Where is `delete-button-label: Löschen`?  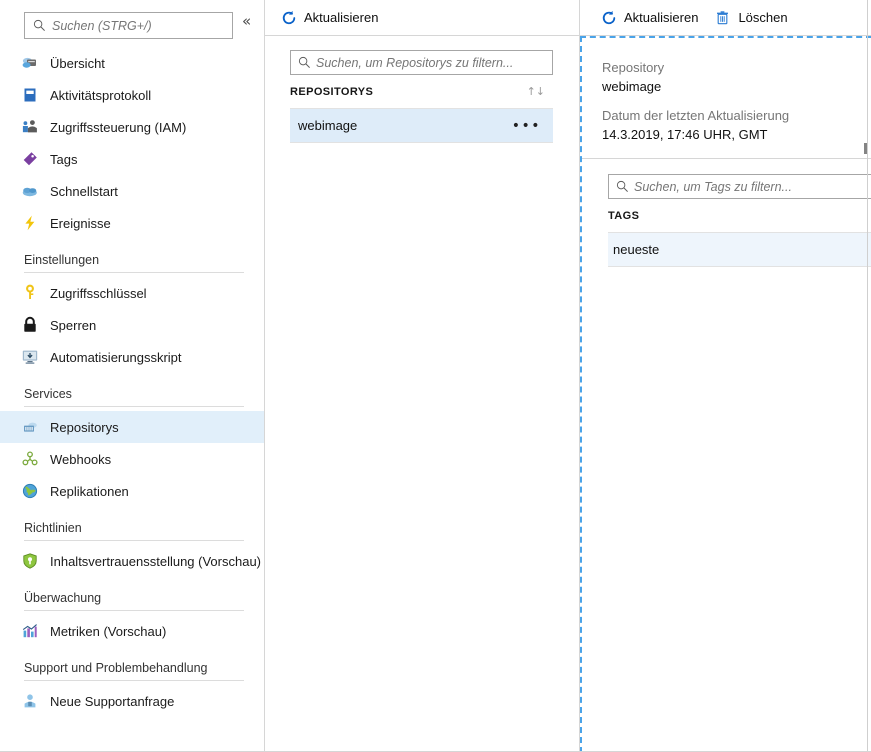
delete-button-label: Löschen is located at coordinates (763, 17).